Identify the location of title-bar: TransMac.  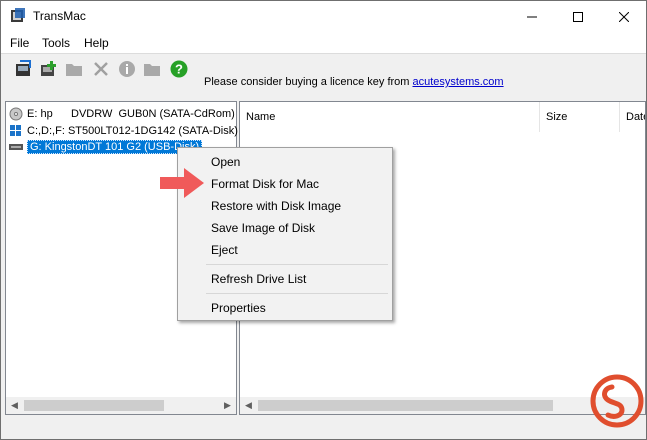
(323, 17).